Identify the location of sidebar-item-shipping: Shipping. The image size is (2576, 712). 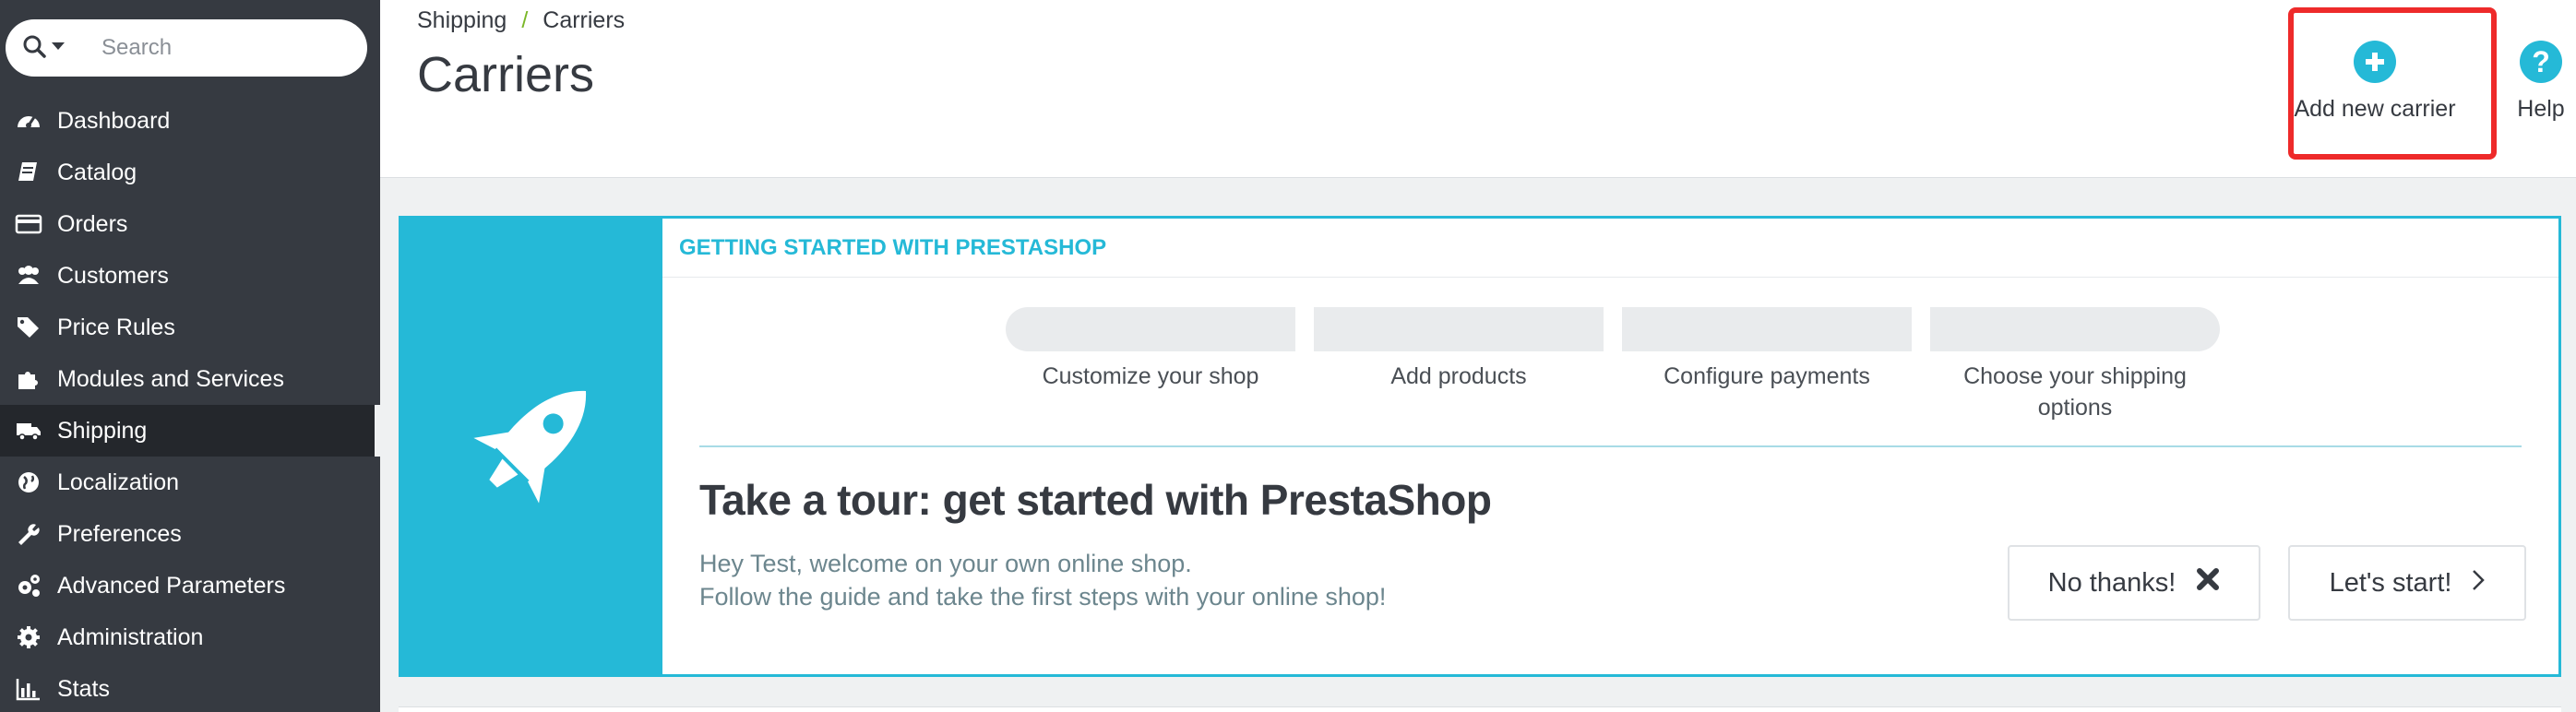
(190, 431).